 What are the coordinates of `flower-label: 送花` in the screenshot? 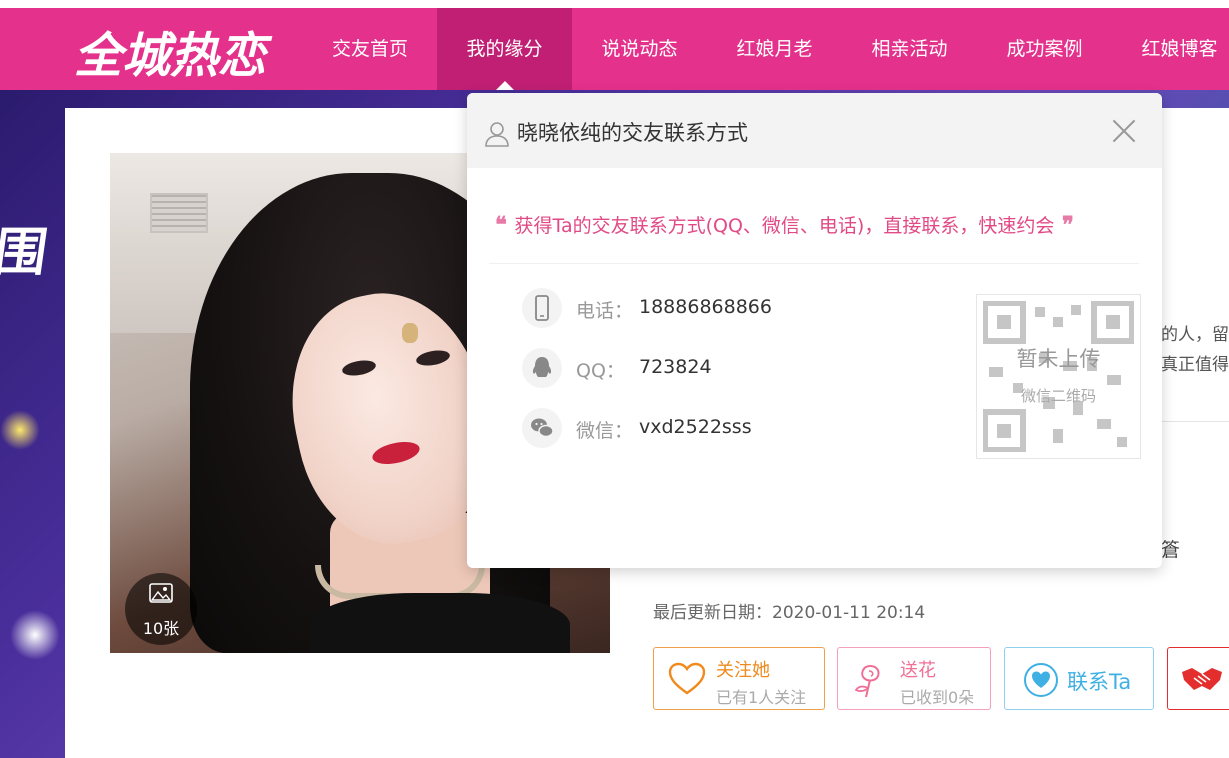 It's located at (918, 670).